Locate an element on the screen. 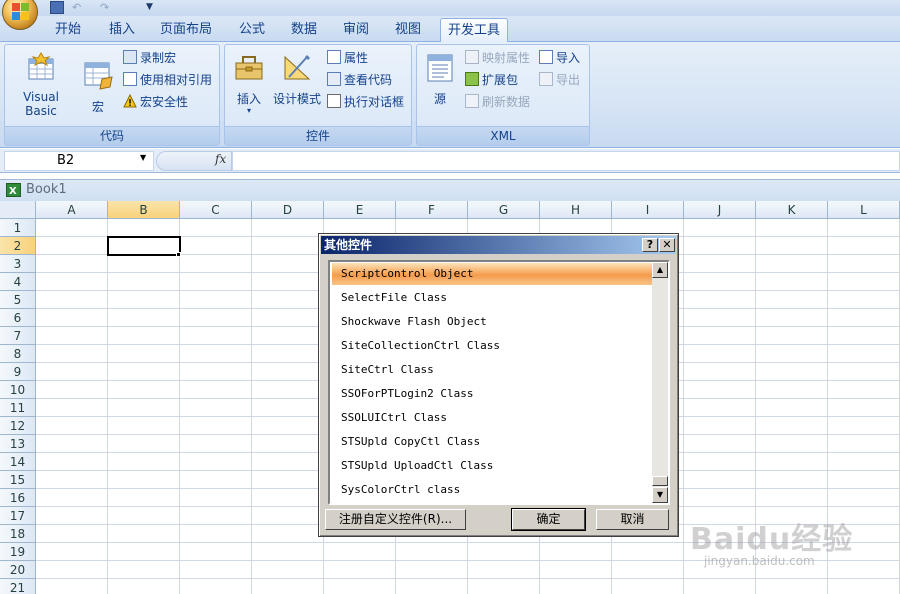  row-header: 15 is located at coordinates (18, 480).